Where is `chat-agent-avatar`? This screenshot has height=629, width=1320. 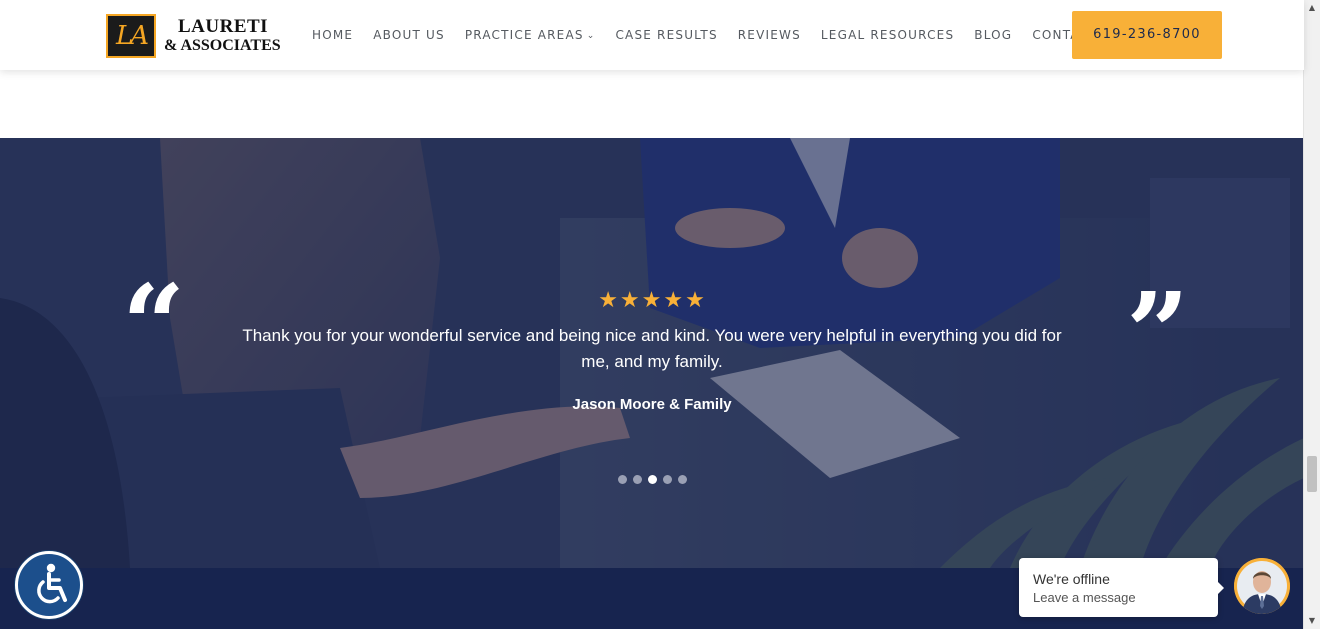
chat-agent-avatar is located at coordinates (1262, 586).